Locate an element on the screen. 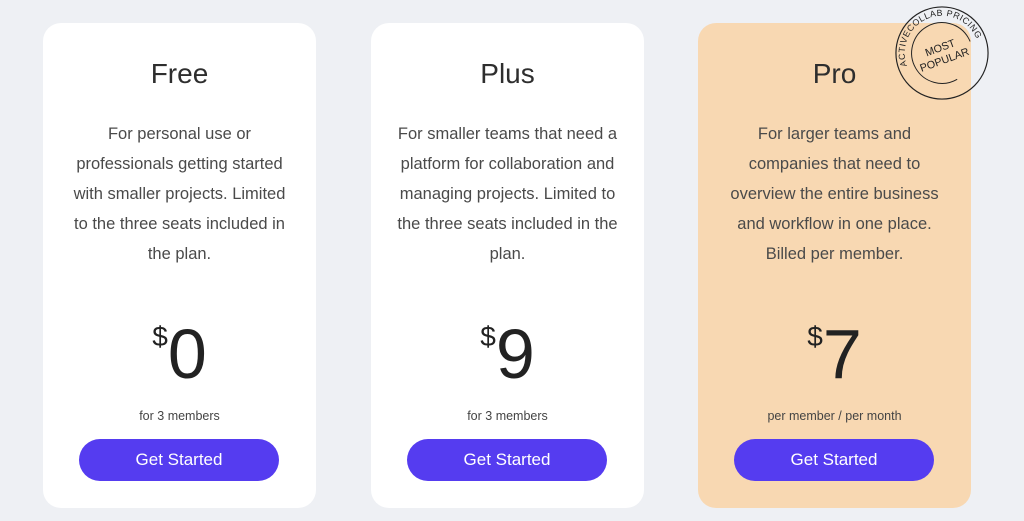 This screenshot has width=1024, height=521. most-popular-badge: ACTIVECOLLAB PRICING MOST POPULAR is located at coordinates (941, 52).